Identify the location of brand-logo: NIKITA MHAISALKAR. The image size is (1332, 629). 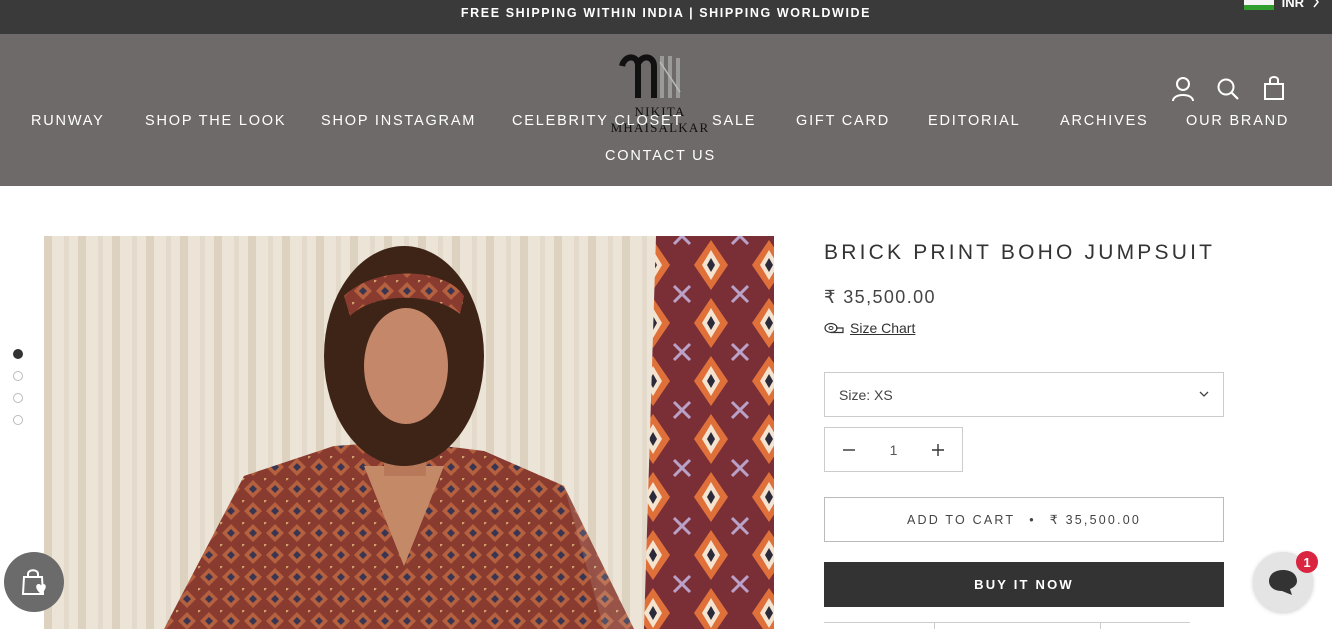
(660, 93).